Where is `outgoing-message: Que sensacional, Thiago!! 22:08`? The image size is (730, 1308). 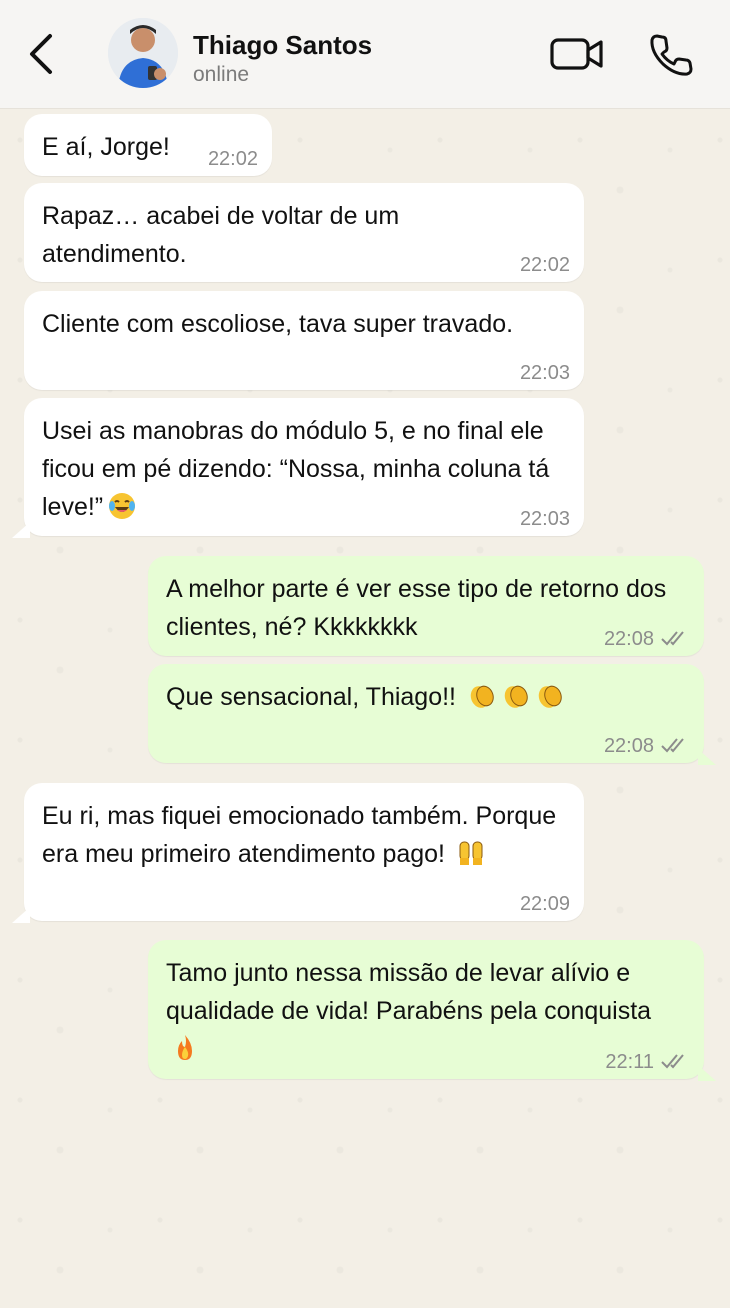 outgoing-message: Que sensacional, Thiago!! 22:08 is located at coordinates (432, 714).